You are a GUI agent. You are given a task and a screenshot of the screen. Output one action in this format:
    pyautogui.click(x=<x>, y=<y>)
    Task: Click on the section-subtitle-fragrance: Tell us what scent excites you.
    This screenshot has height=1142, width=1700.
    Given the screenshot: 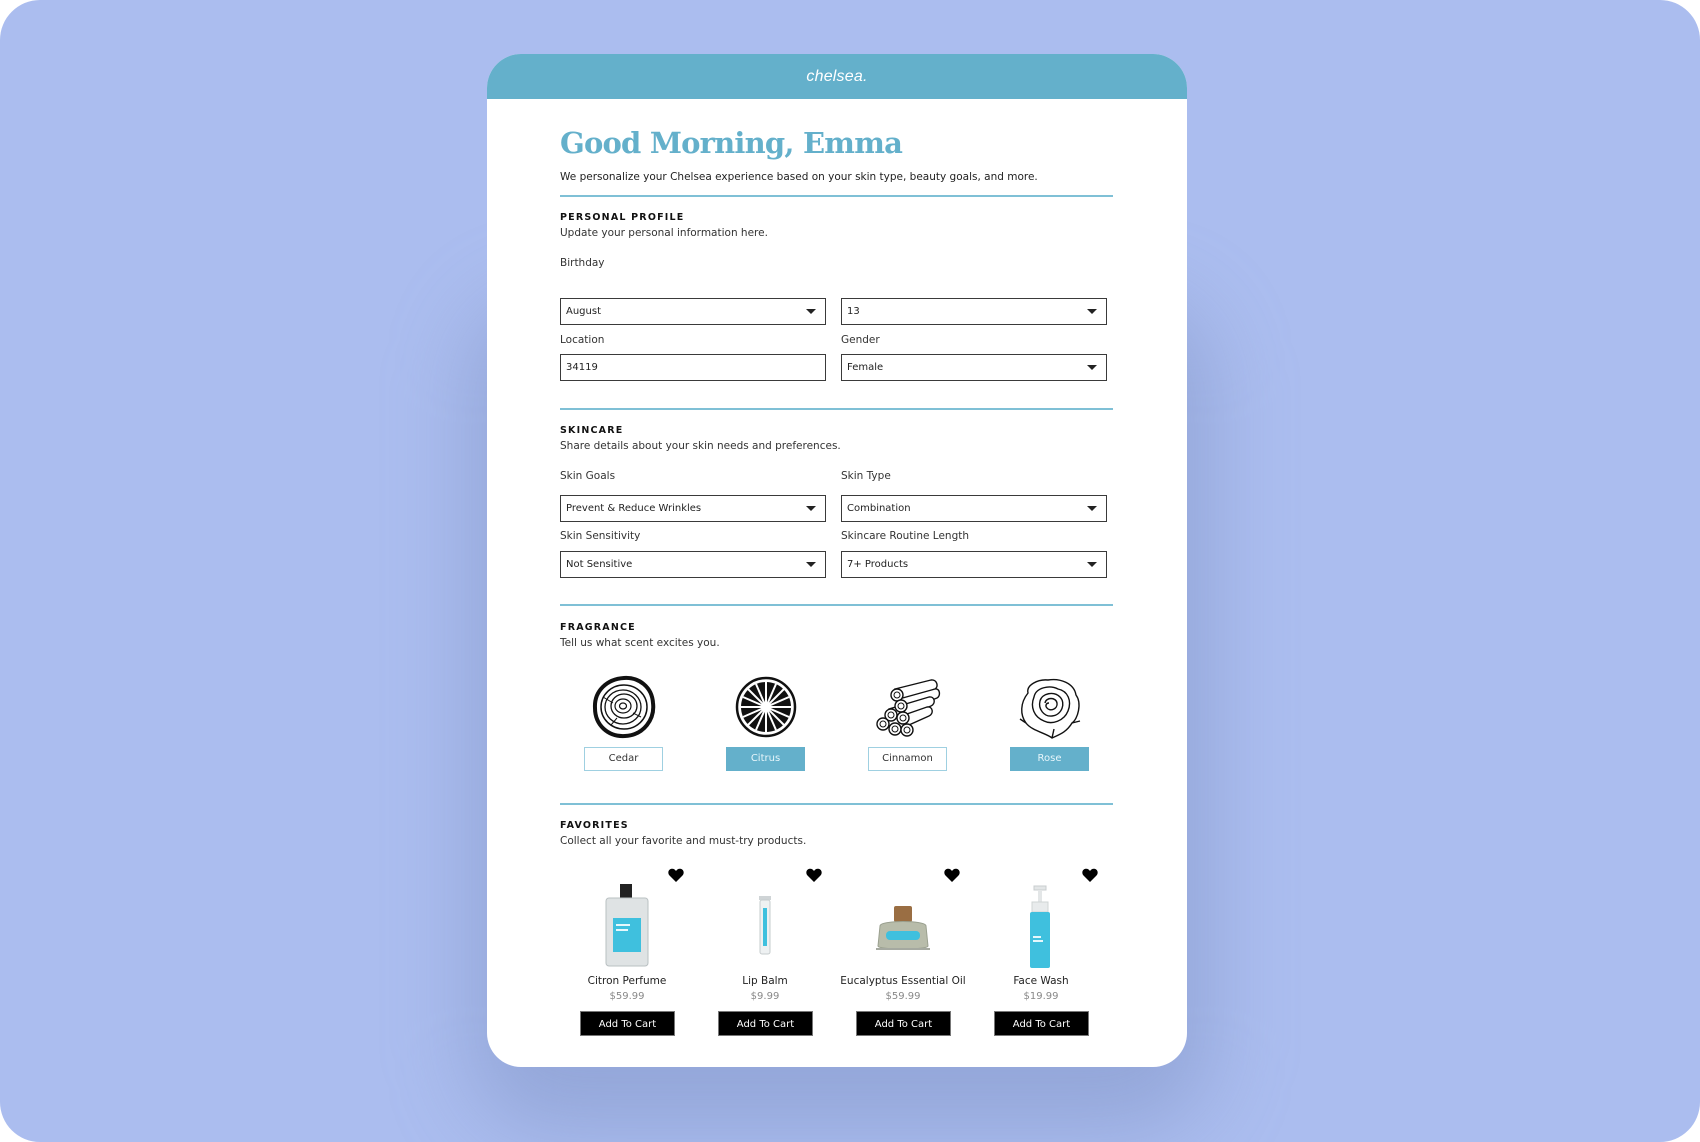 What is the action you would take?
    pyautogui.click(x=640, y=643)
    